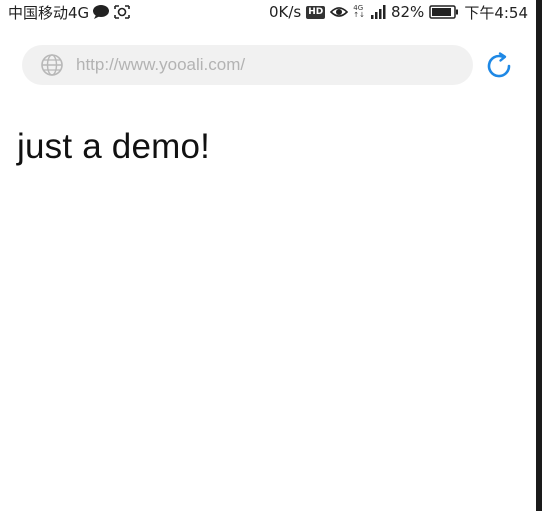  What do you see at coordinates (316, 12) in the screenshot?
I see `hd-badge: HD` at bounding box center [316, 12].